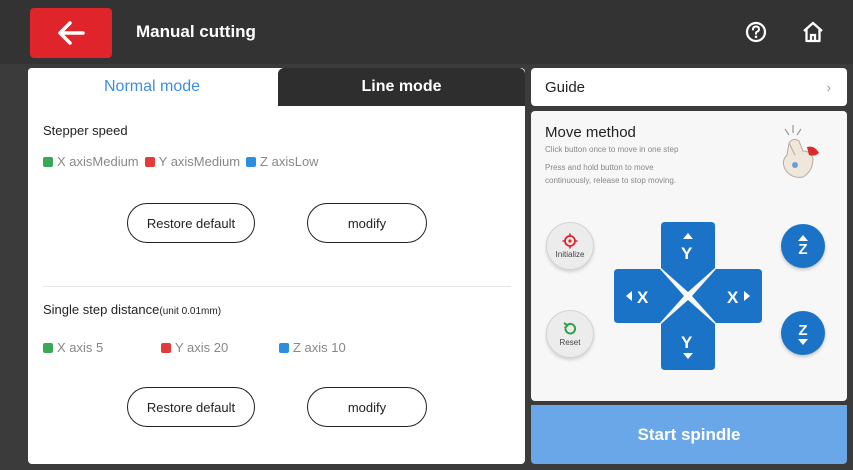  What do you see at coordinates (643, 297) in the screenshot?
I see `x-minus-label: X` at bounding box center [643, 297].